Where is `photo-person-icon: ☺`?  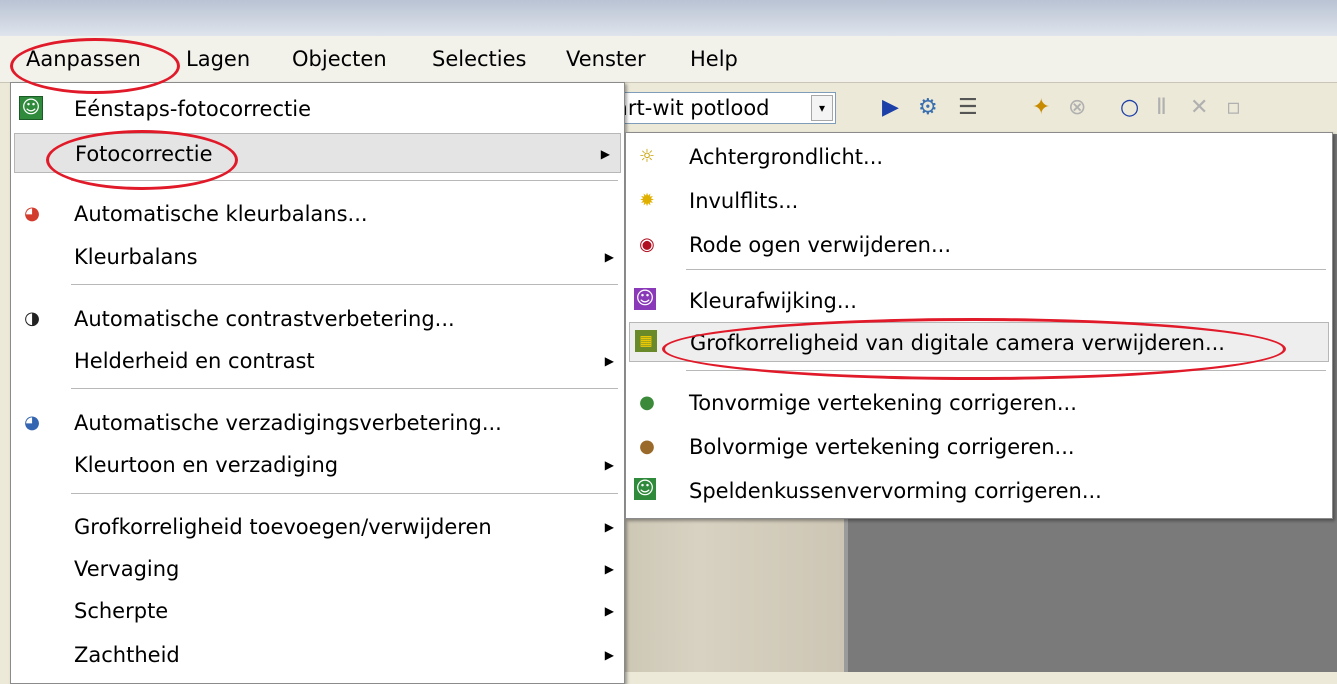
photo-person-icon: ☺ is located at coordinates (31, 108).